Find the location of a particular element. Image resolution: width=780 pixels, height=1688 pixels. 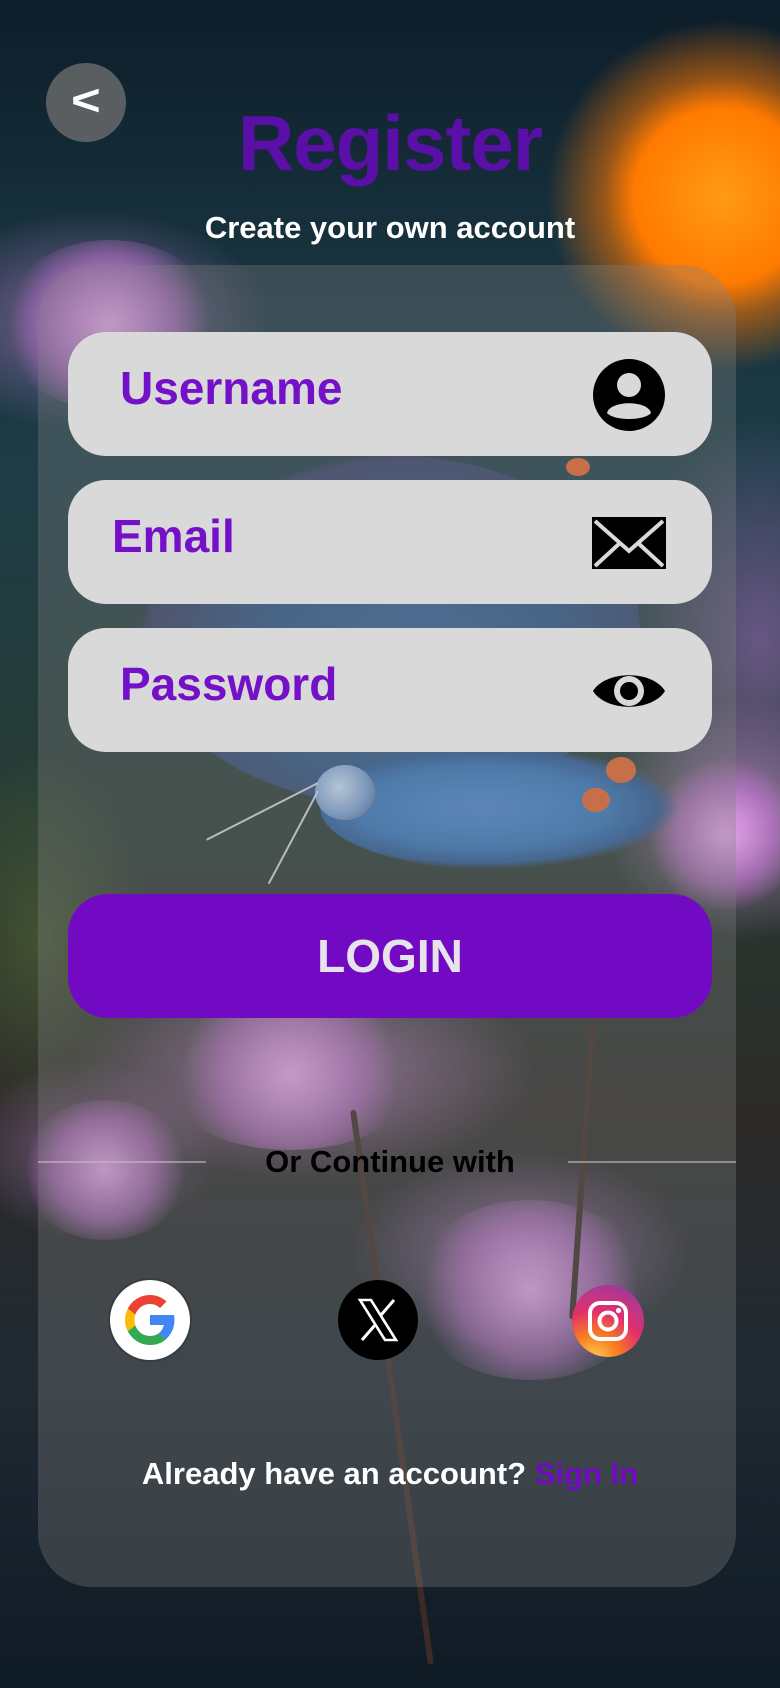

google-login-button is located at coordinates (150, 1320).